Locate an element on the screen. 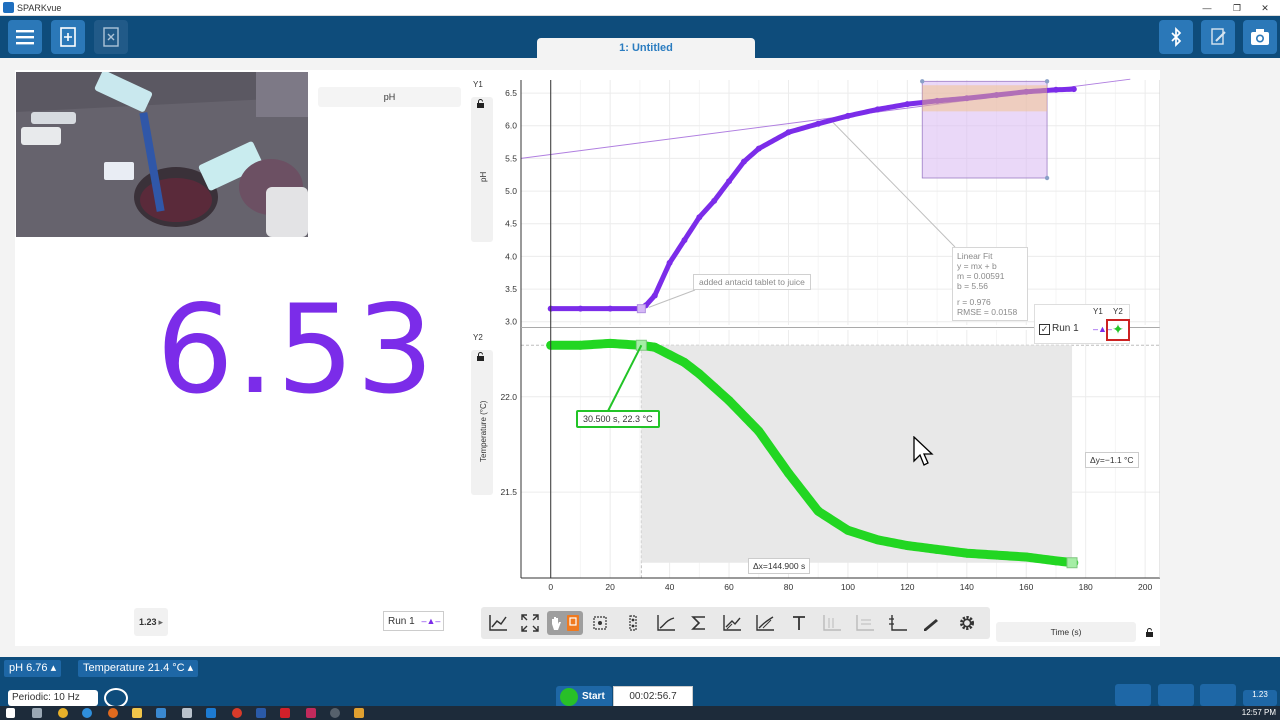 This screenshot has height=720, width=1280. sampling-refresh-icon is located at coordinates (116, 698).